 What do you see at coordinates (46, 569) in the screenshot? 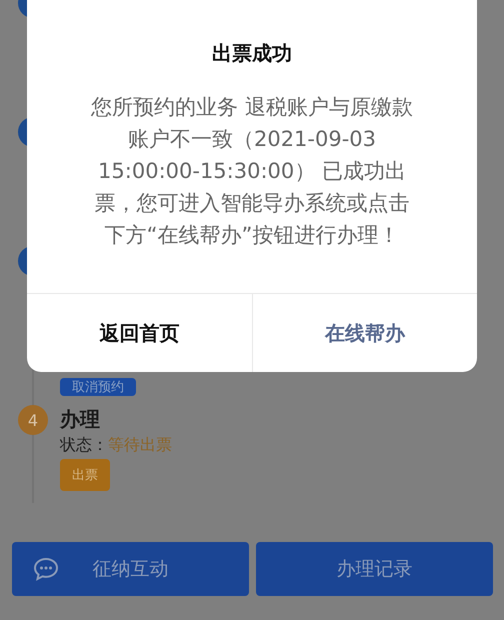
I see `chat-icon` at bounding box center [46, 569].